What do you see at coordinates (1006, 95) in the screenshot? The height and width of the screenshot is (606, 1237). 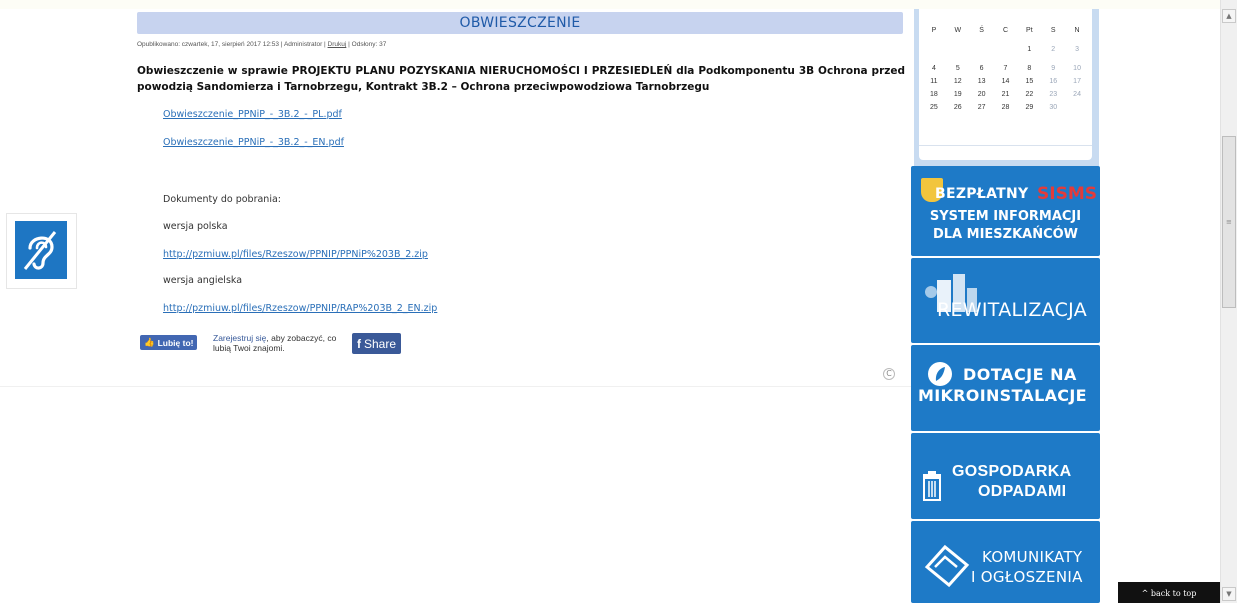 I see `calendar-day: 21` at bounding box center [1006, 95].